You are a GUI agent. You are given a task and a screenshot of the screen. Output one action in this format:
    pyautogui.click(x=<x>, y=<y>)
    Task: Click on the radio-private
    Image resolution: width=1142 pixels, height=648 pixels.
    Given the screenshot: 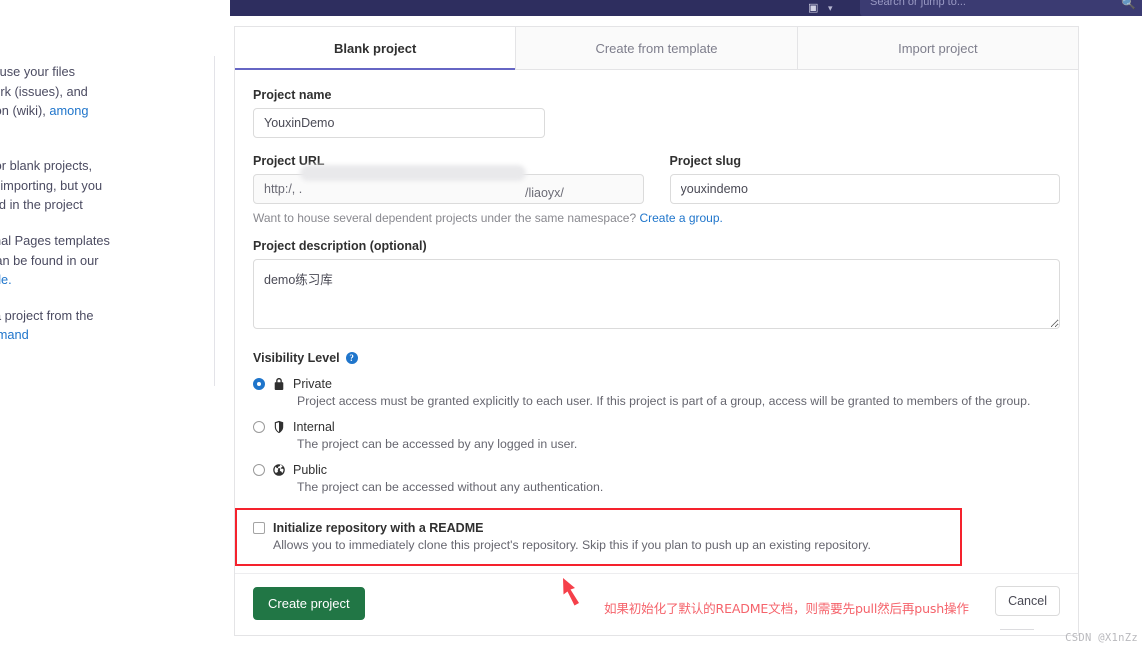 What is the action you would take?
    pyautogui.click(x=259, y=384)
    